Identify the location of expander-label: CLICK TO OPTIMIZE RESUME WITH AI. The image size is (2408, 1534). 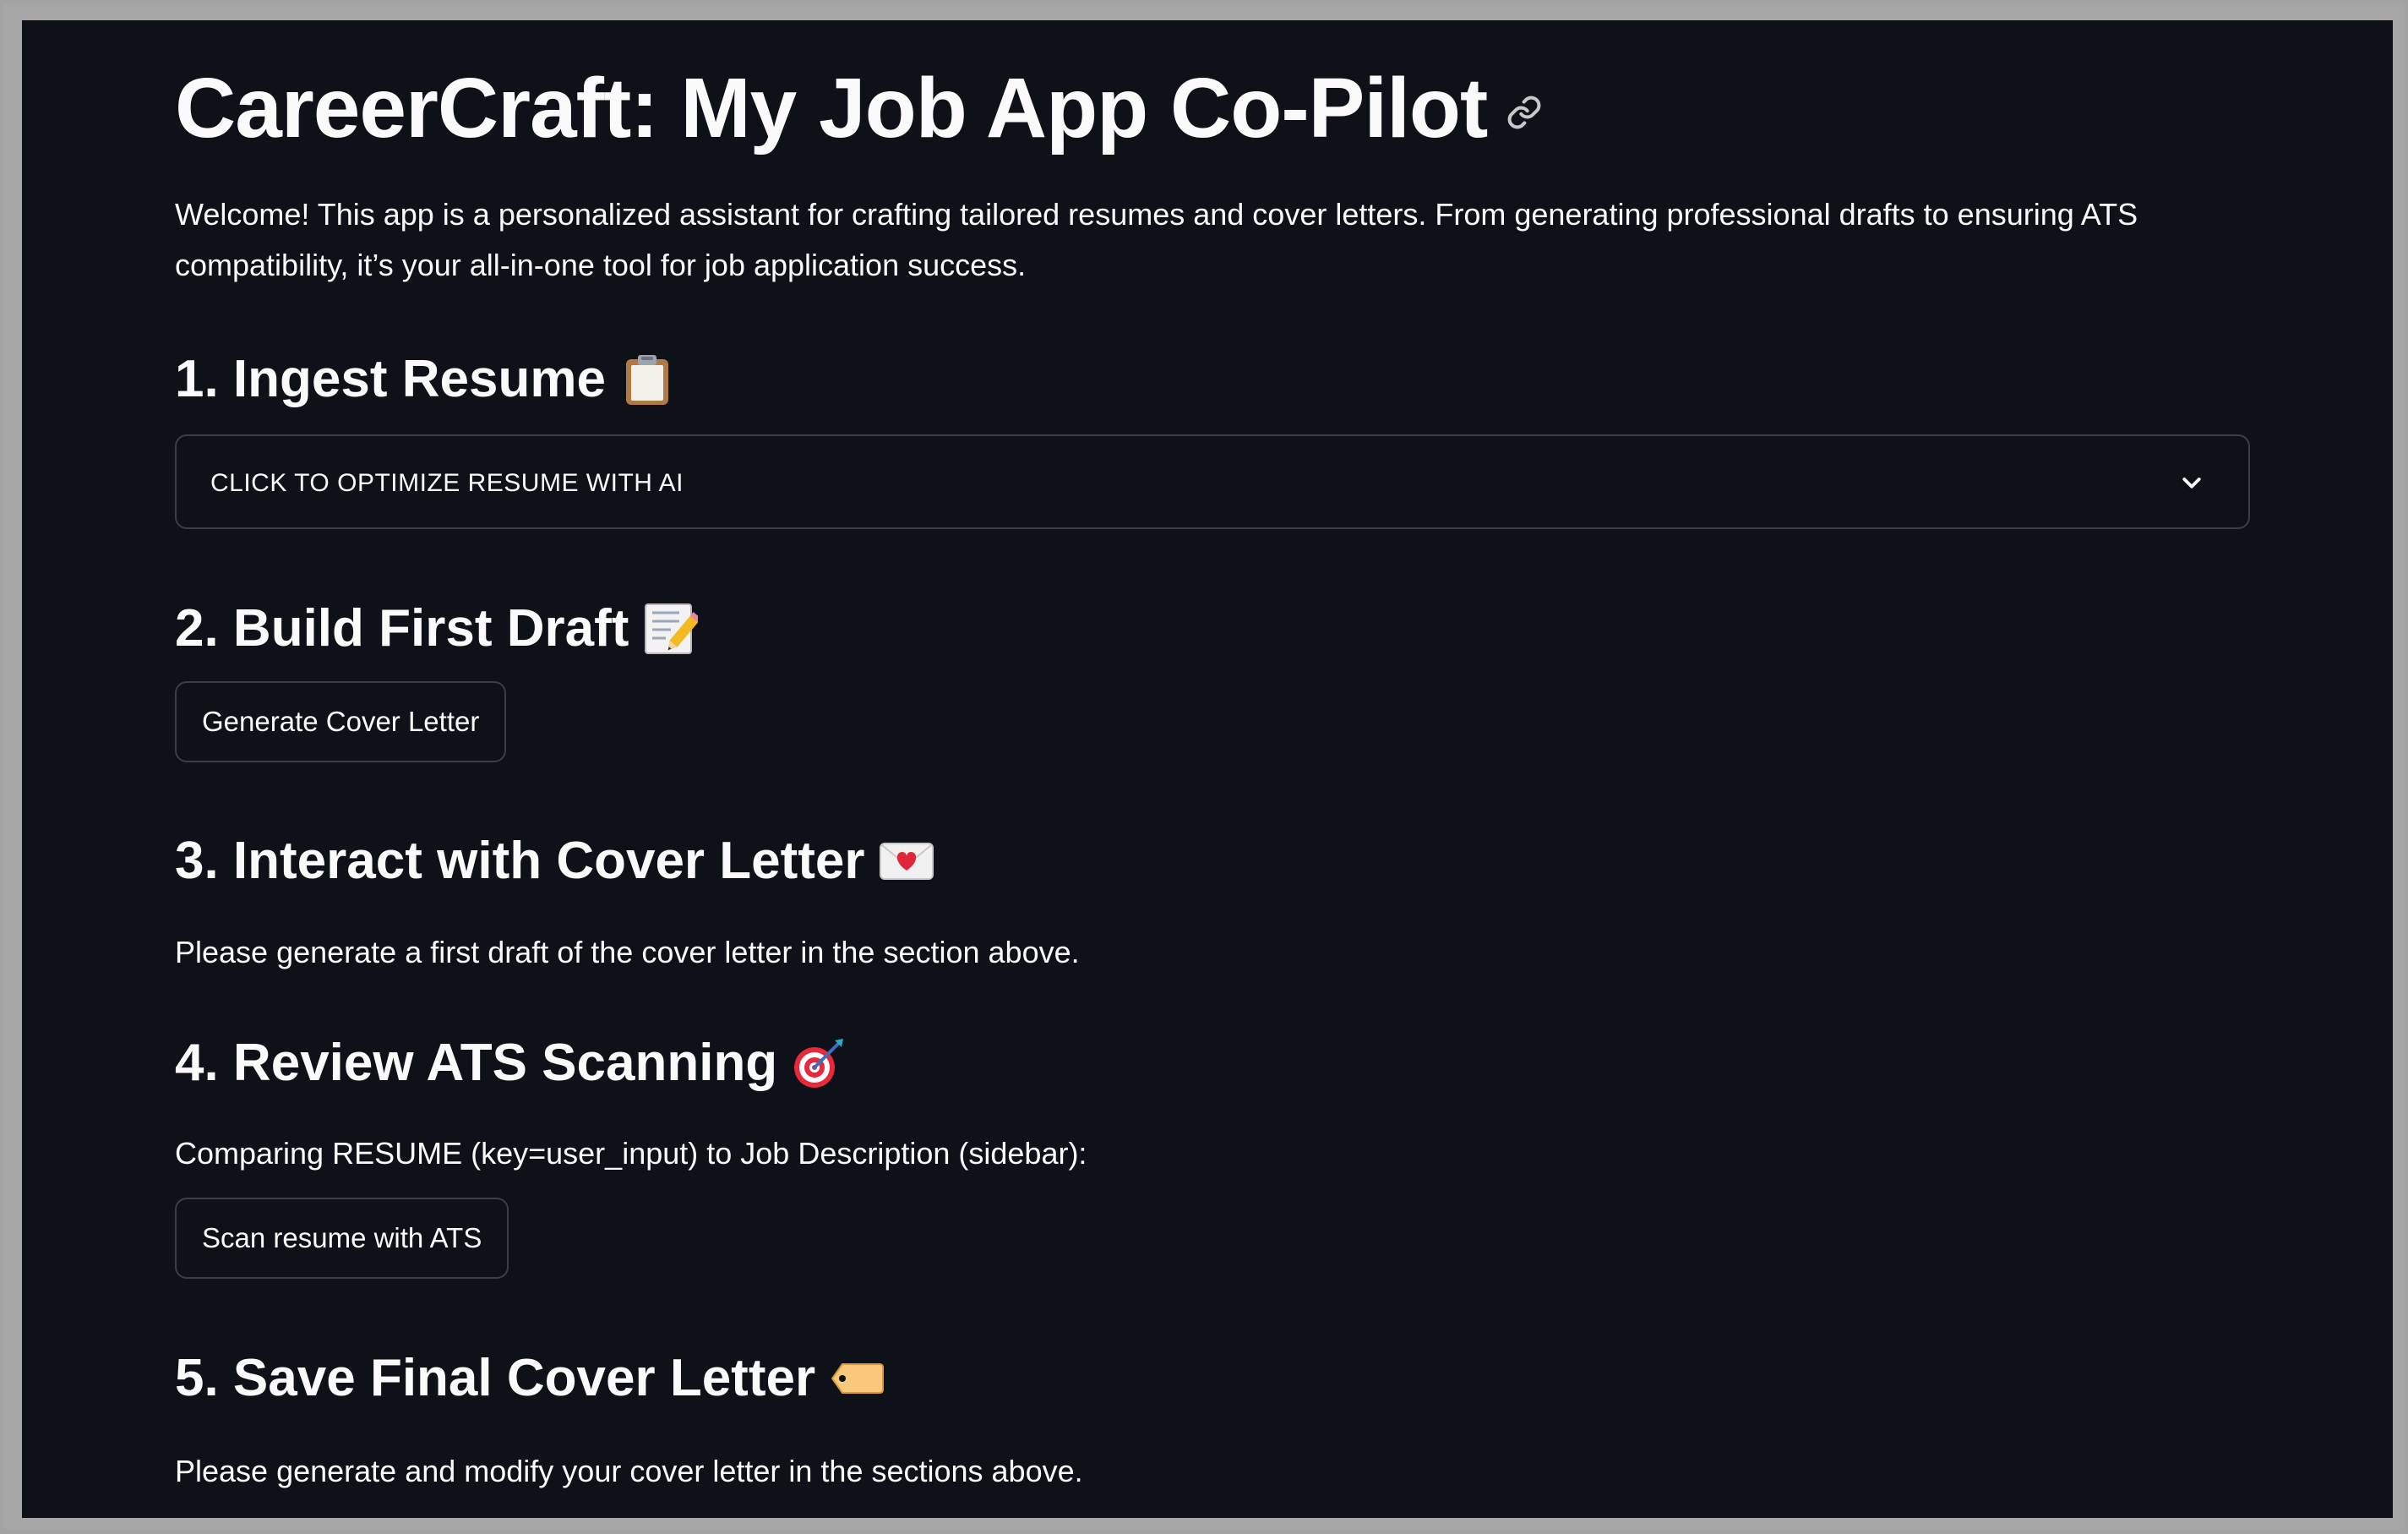
(447, 483).